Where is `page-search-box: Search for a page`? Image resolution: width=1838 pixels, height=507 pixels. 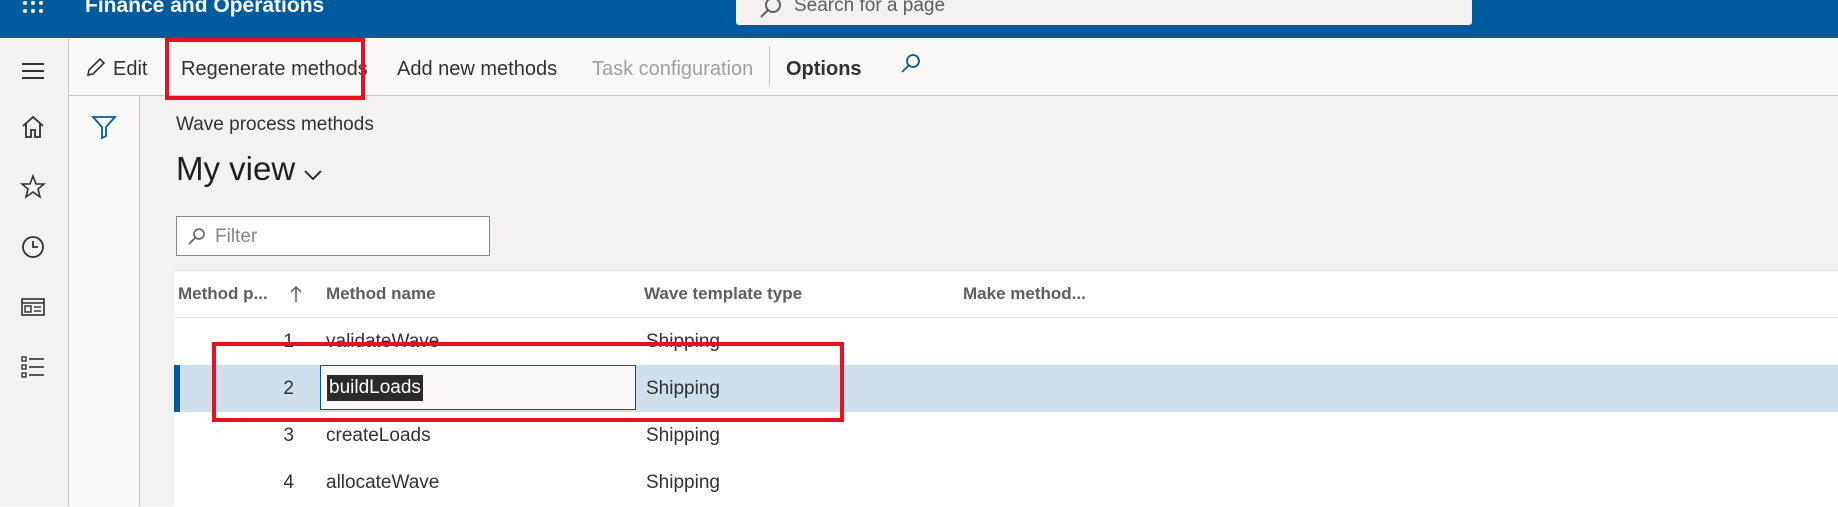
page-search-box: Search for a page is located at coordinates (1104, 12).